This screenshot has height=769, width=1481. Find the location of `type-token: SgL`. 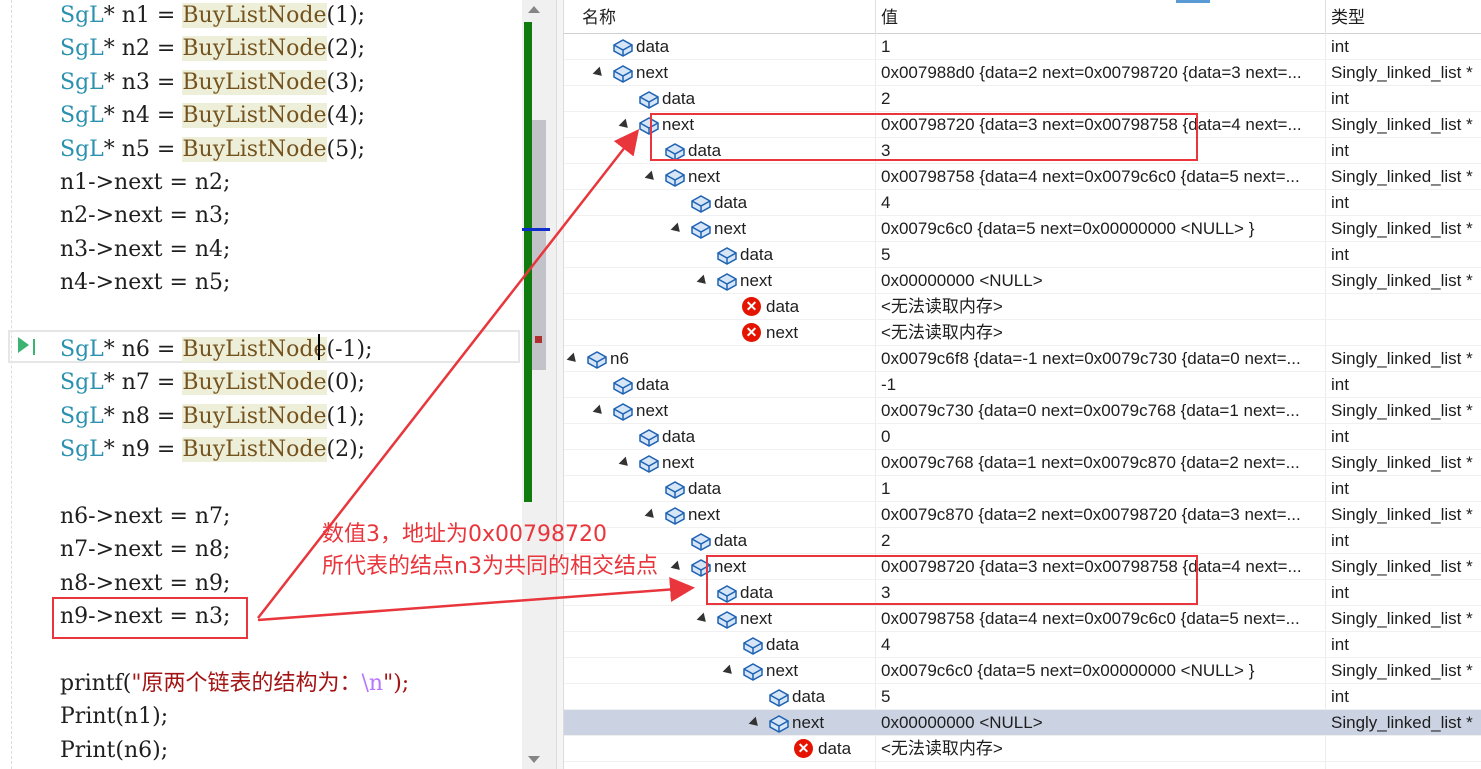

type-token: SgL is located at coordinates (82, 349).